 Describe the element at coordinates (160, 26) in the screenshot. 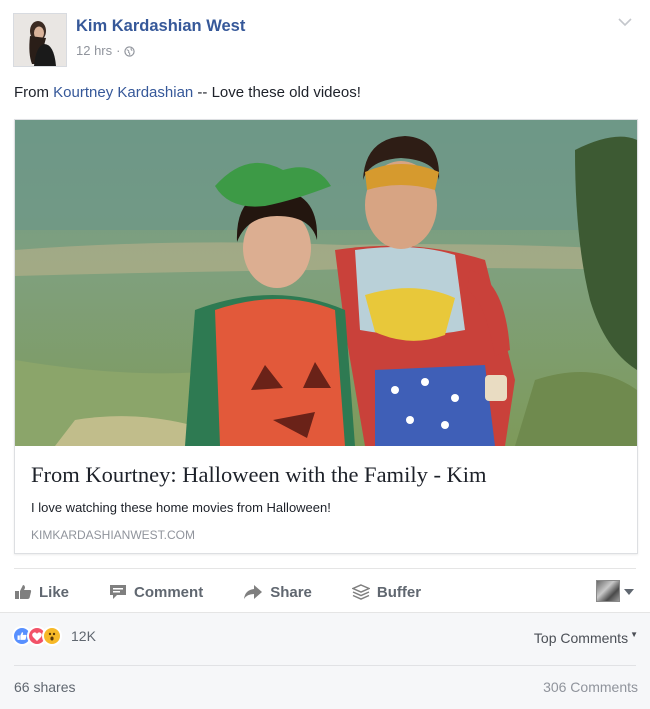

I see `author-name: Kim Kardashian West` at that location.